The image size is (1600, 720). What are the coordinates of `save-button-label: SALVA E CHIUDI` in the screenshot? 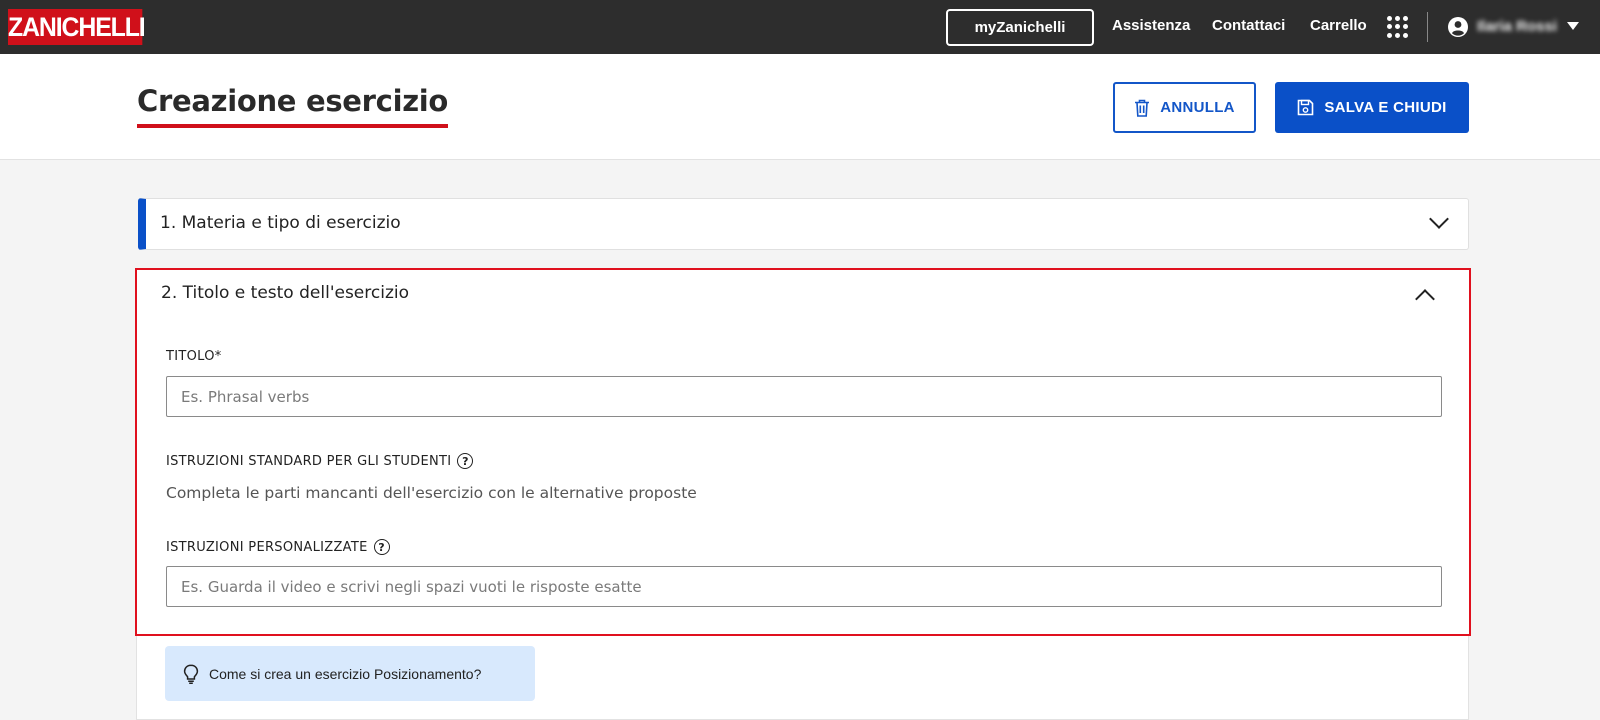 It's located at (1385, 107).